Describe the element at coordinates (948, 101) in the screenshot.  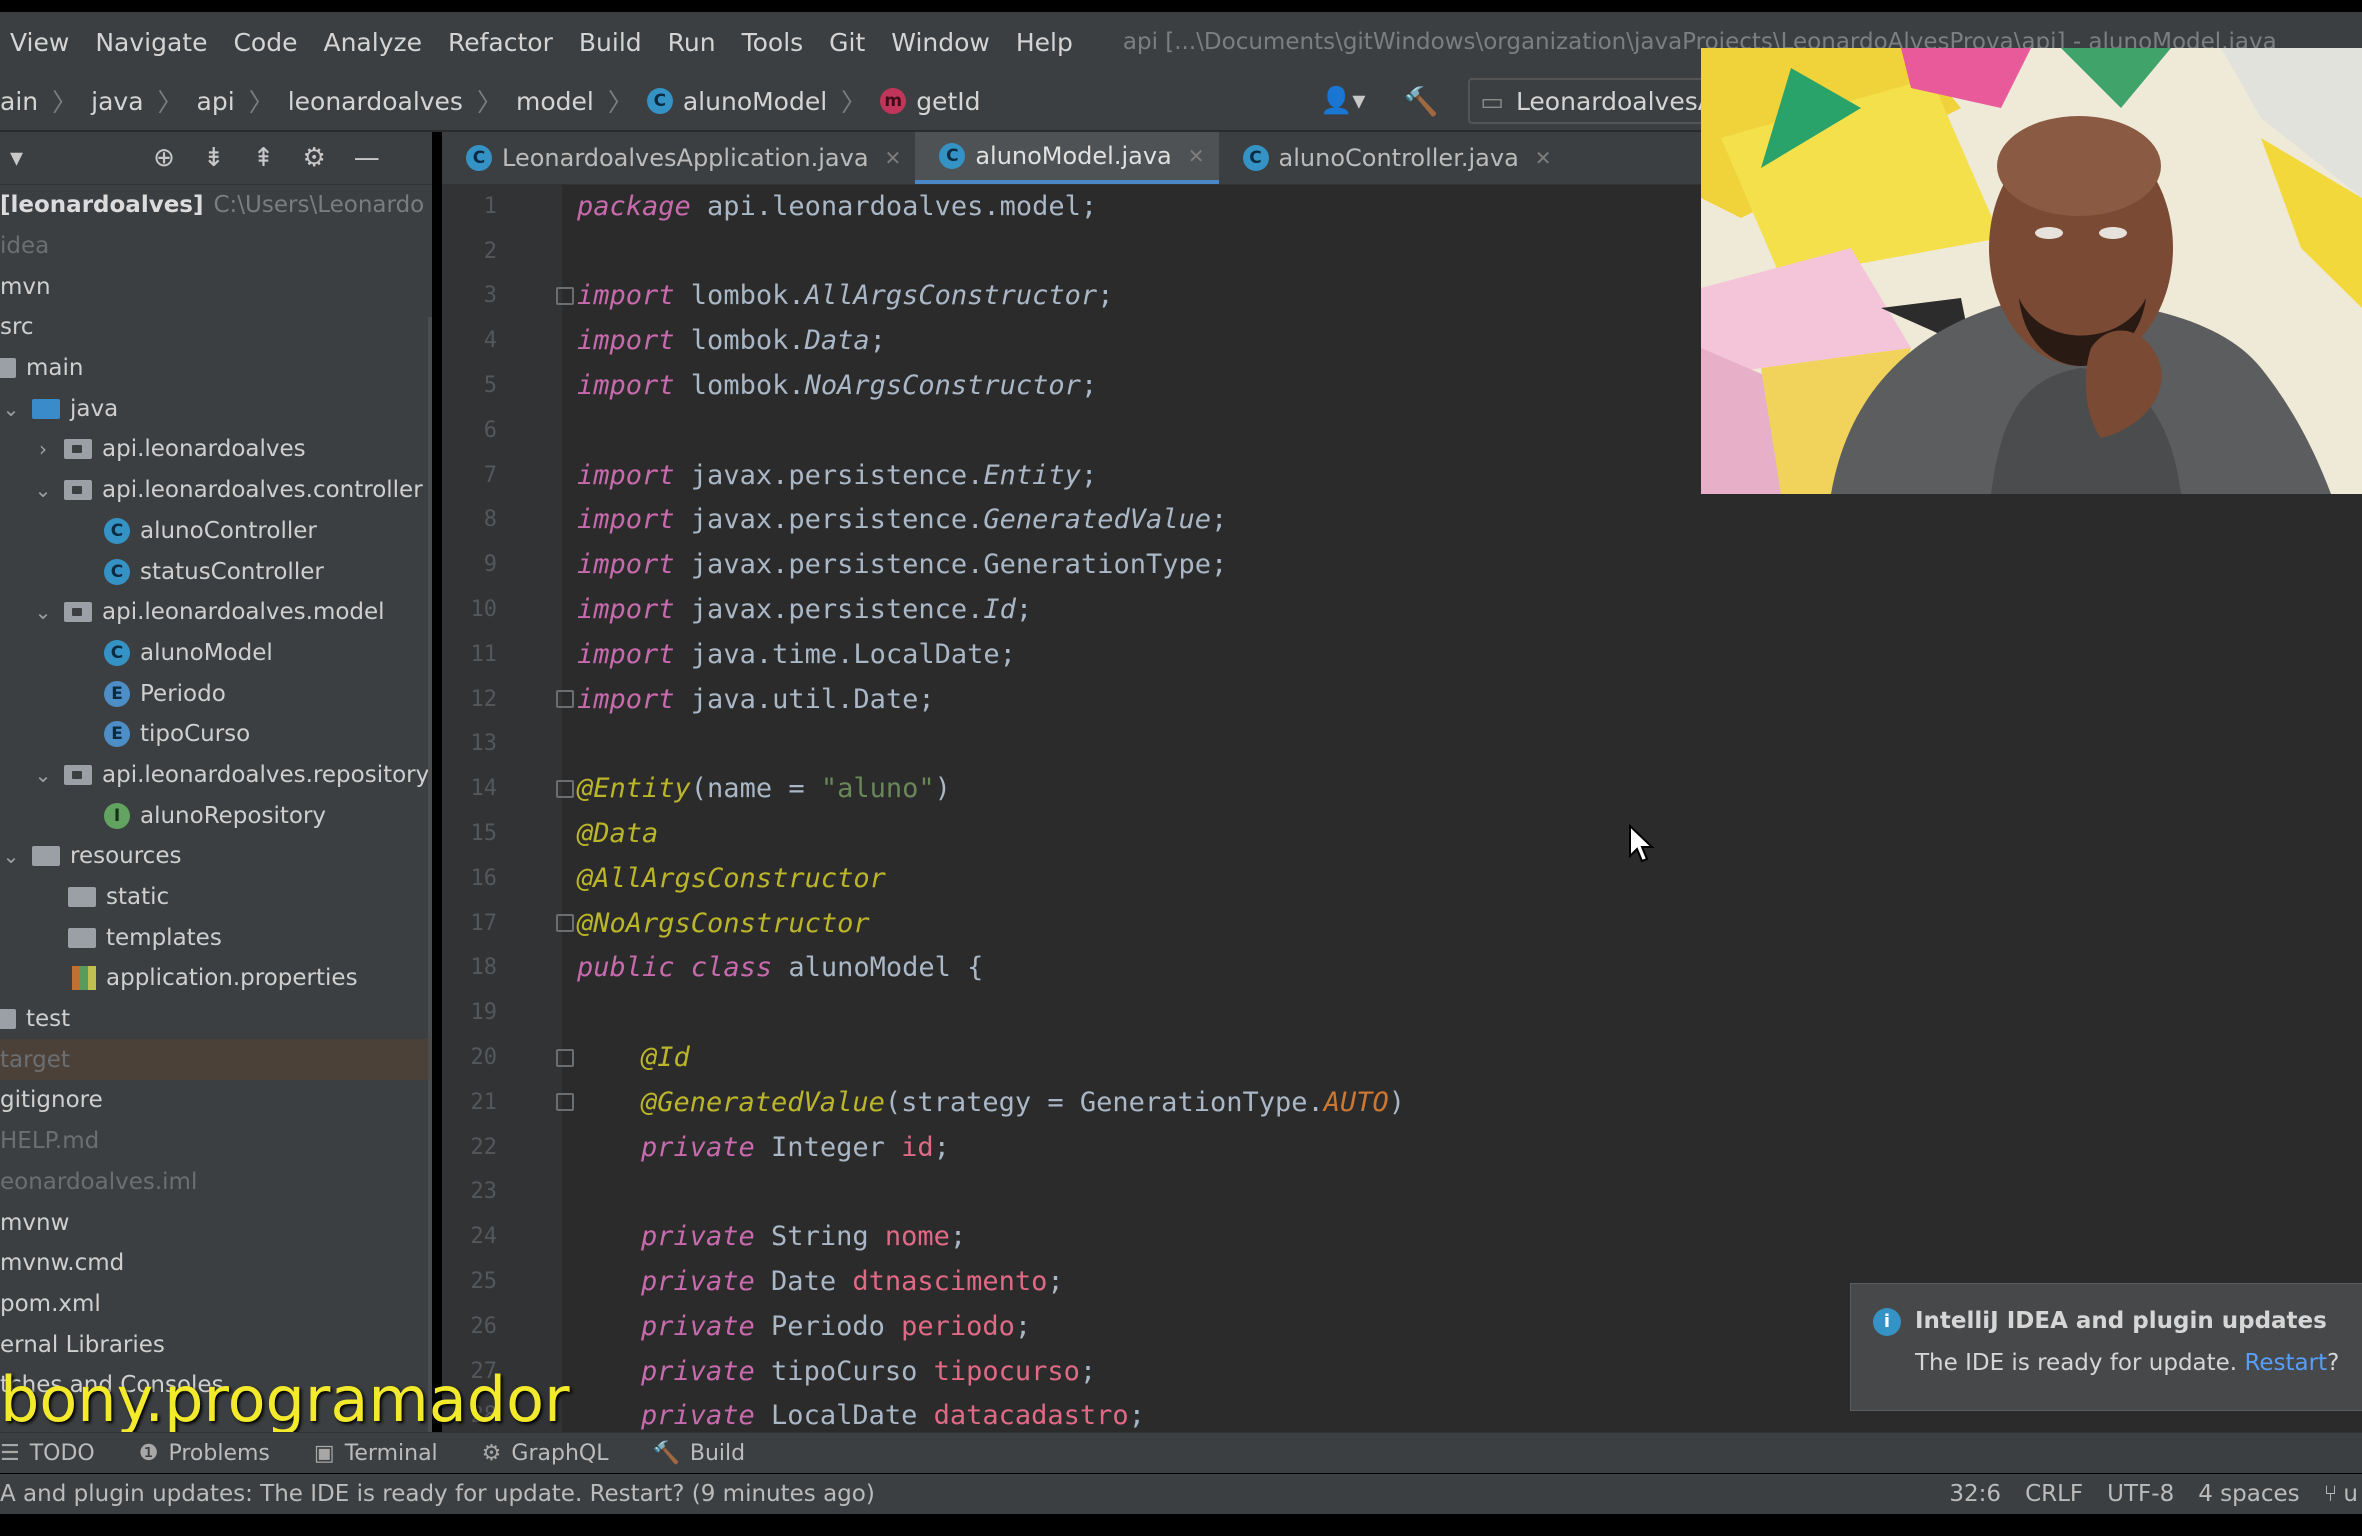
I see `breadcrumb-item: getId` at that location.